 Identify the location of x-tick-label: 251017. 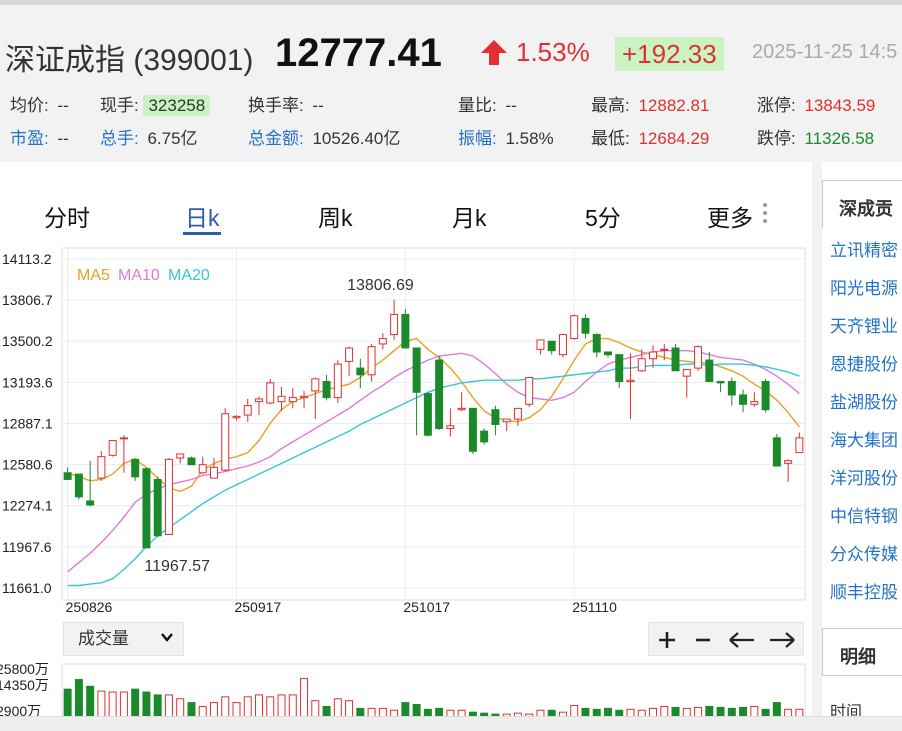
(426, 607).